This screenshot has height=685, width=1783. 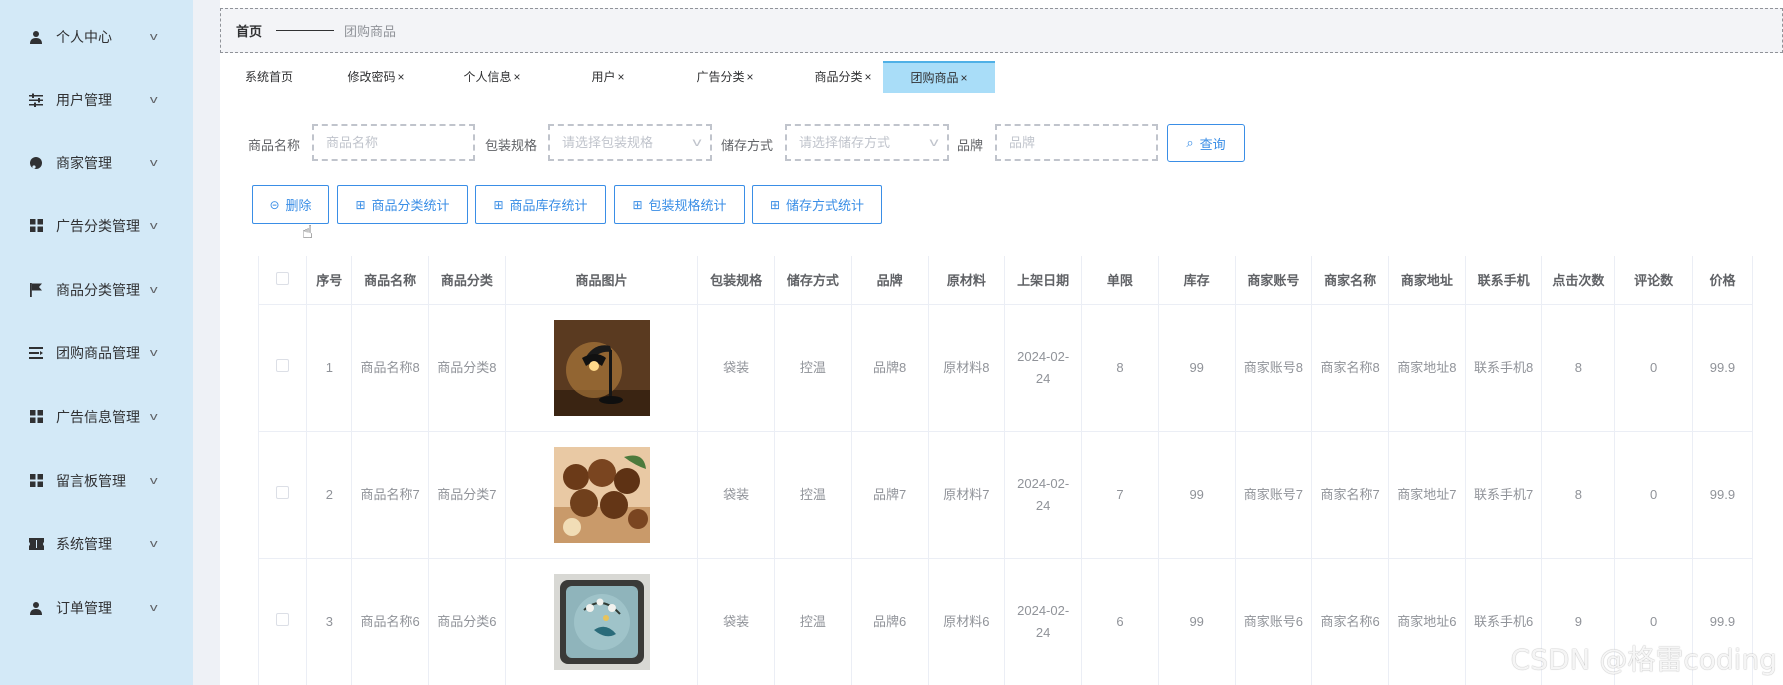 What do you see at coordinates (1427, 621) in the screenshot?
I see `cell-merchant-address: 商家地址6` at bounding box center [1427, 621].